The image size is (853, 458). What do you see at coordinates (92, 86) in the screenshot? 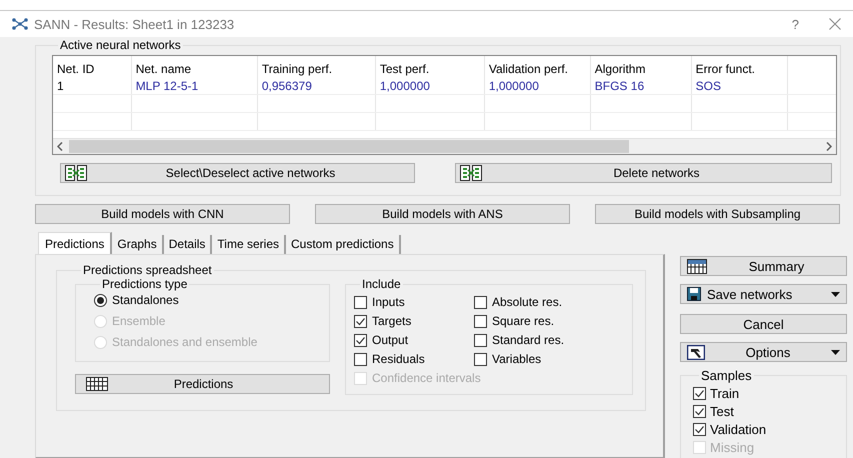
I see `table-cell: 1` at bounding box center [92, 86].